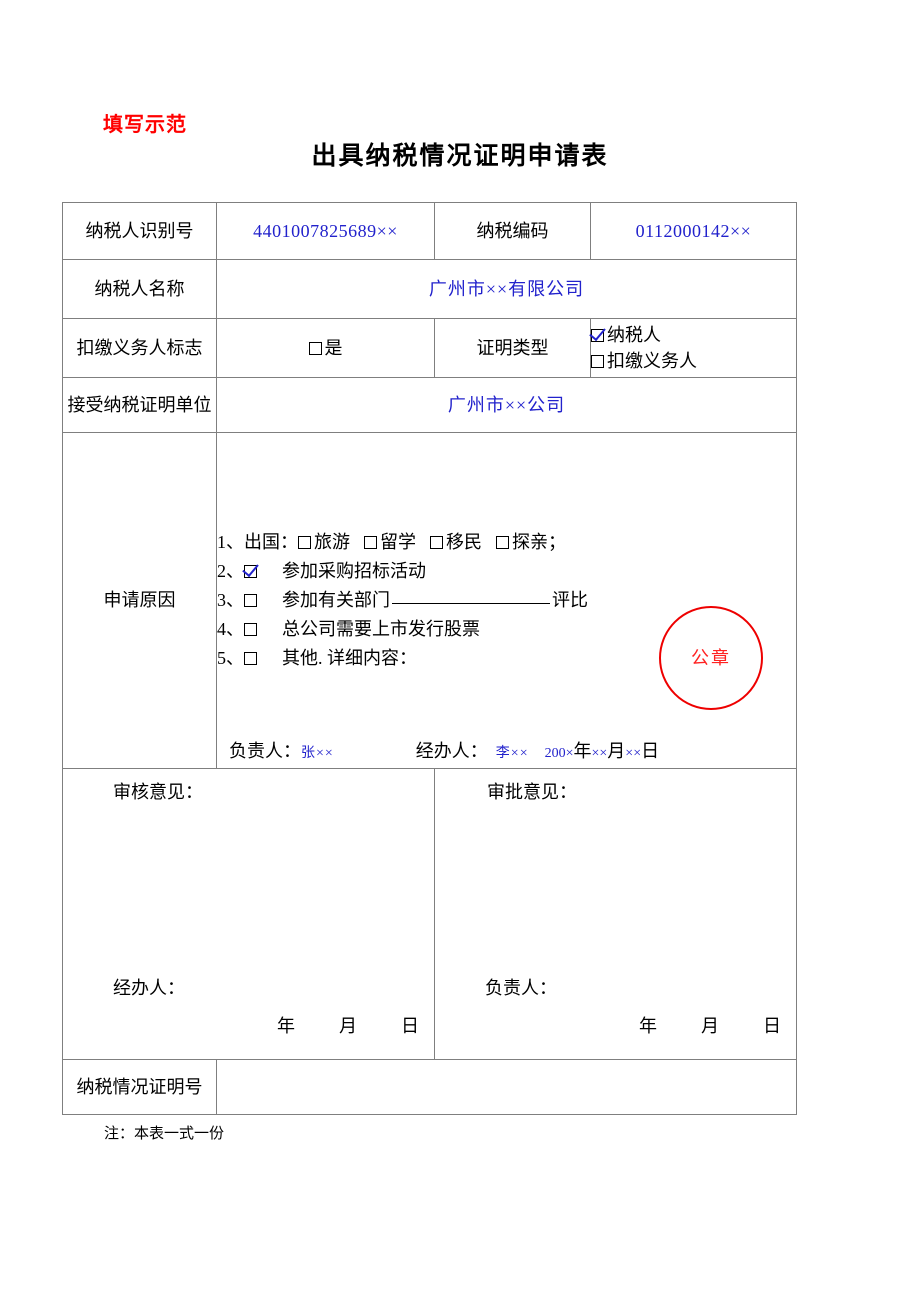 This screenshot has width=920, height=1302. I want to click on responsible-person-label: 负责人：, so click(265, 750).